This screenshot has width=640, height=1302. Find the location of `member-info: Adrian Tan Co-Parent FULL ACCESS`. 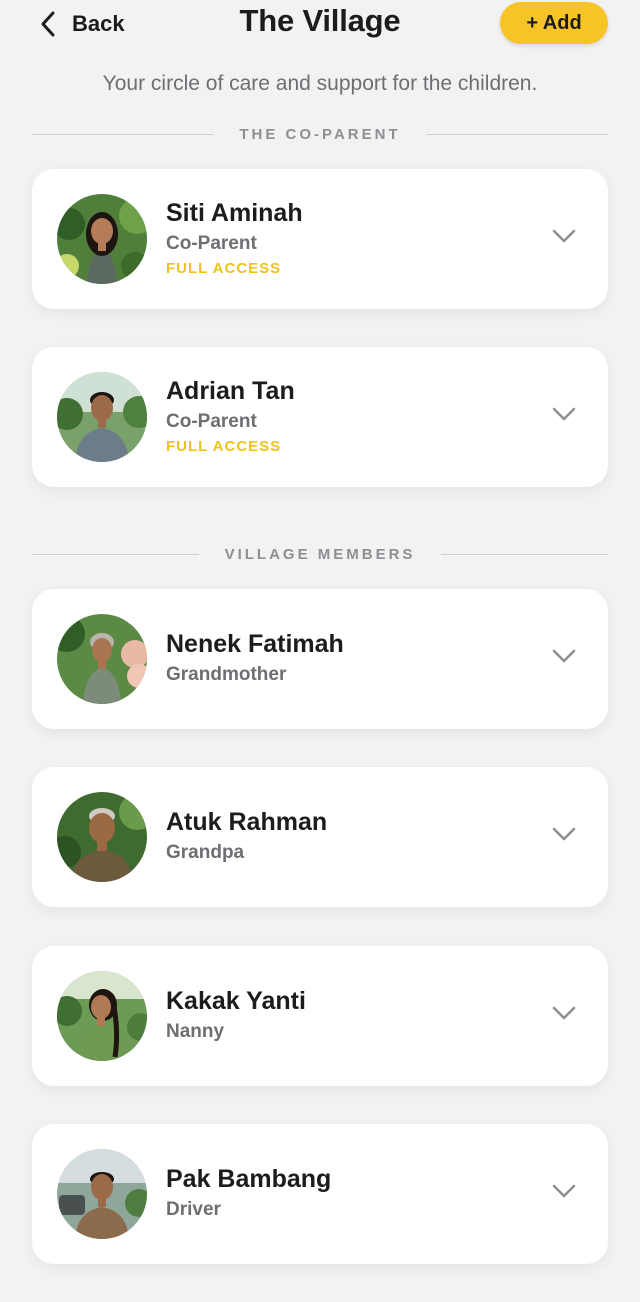

member-info: Adrian Tan Co-Parent FULL ACCESS is located at coordinates (230, 416).